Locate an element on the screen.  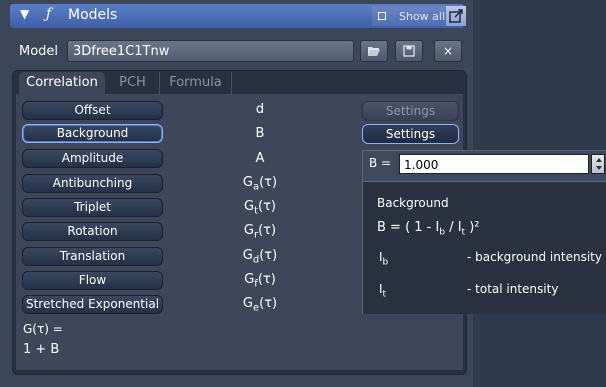
amplitude-symbol: A is located at coordinates (260, 158).